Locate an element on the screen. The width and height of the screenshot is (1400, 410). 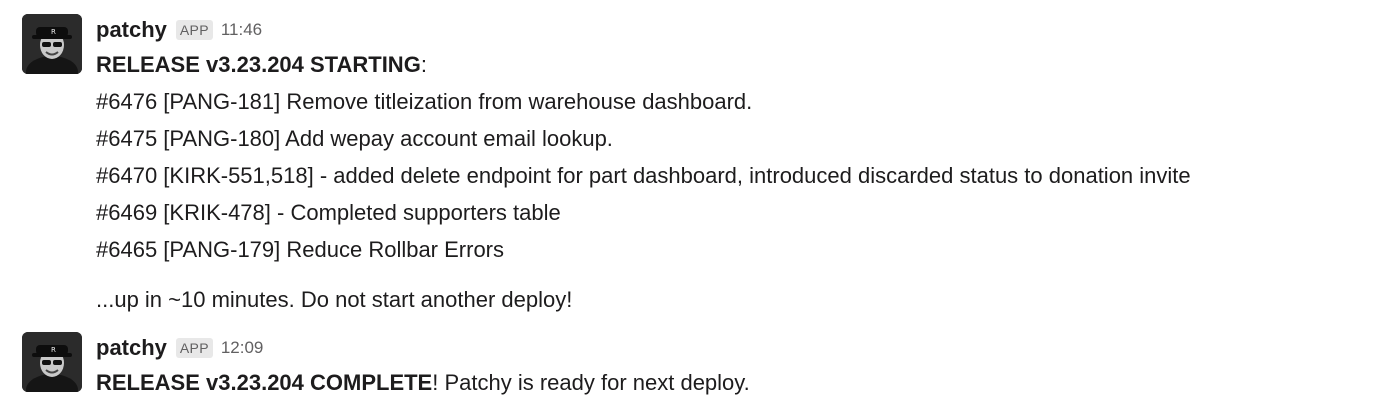
release-title: RELEASE v3.23.204 STARTING is located at coordinates (258, 64).